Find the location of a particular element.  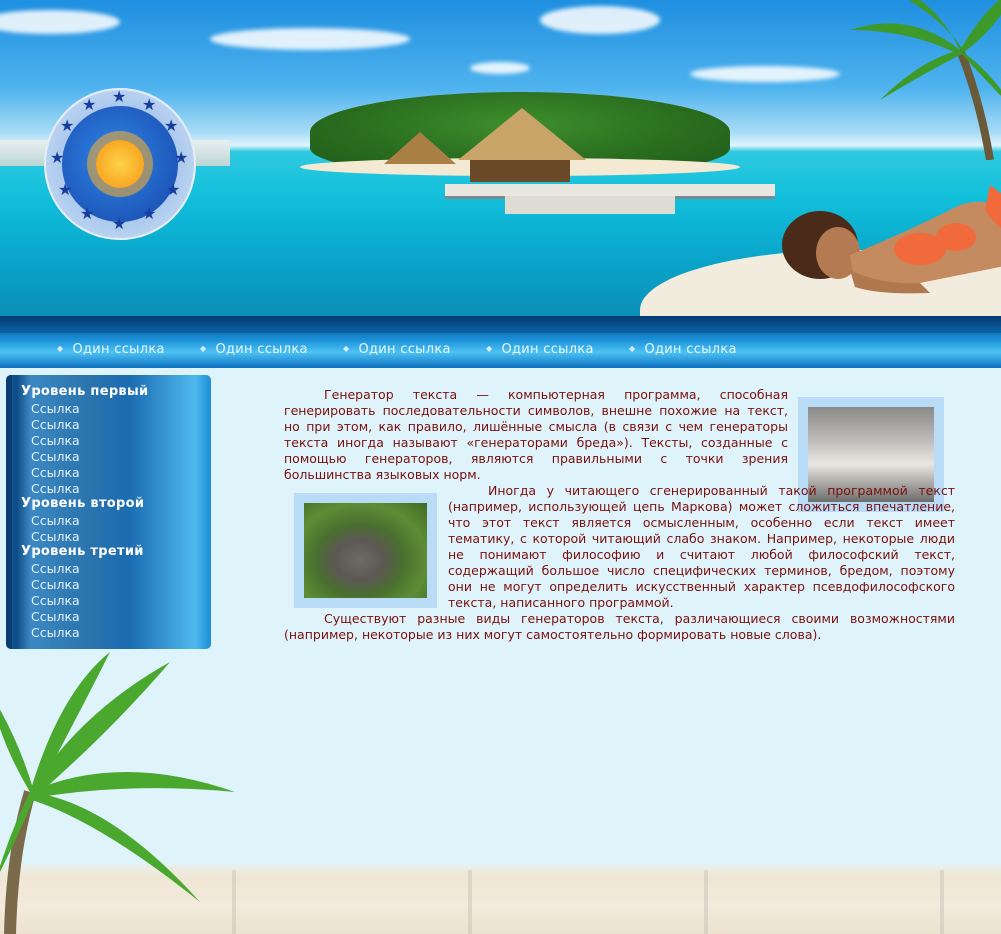

nav-link-5: ◆ Один ссылка is located at coordinates (683, 349).